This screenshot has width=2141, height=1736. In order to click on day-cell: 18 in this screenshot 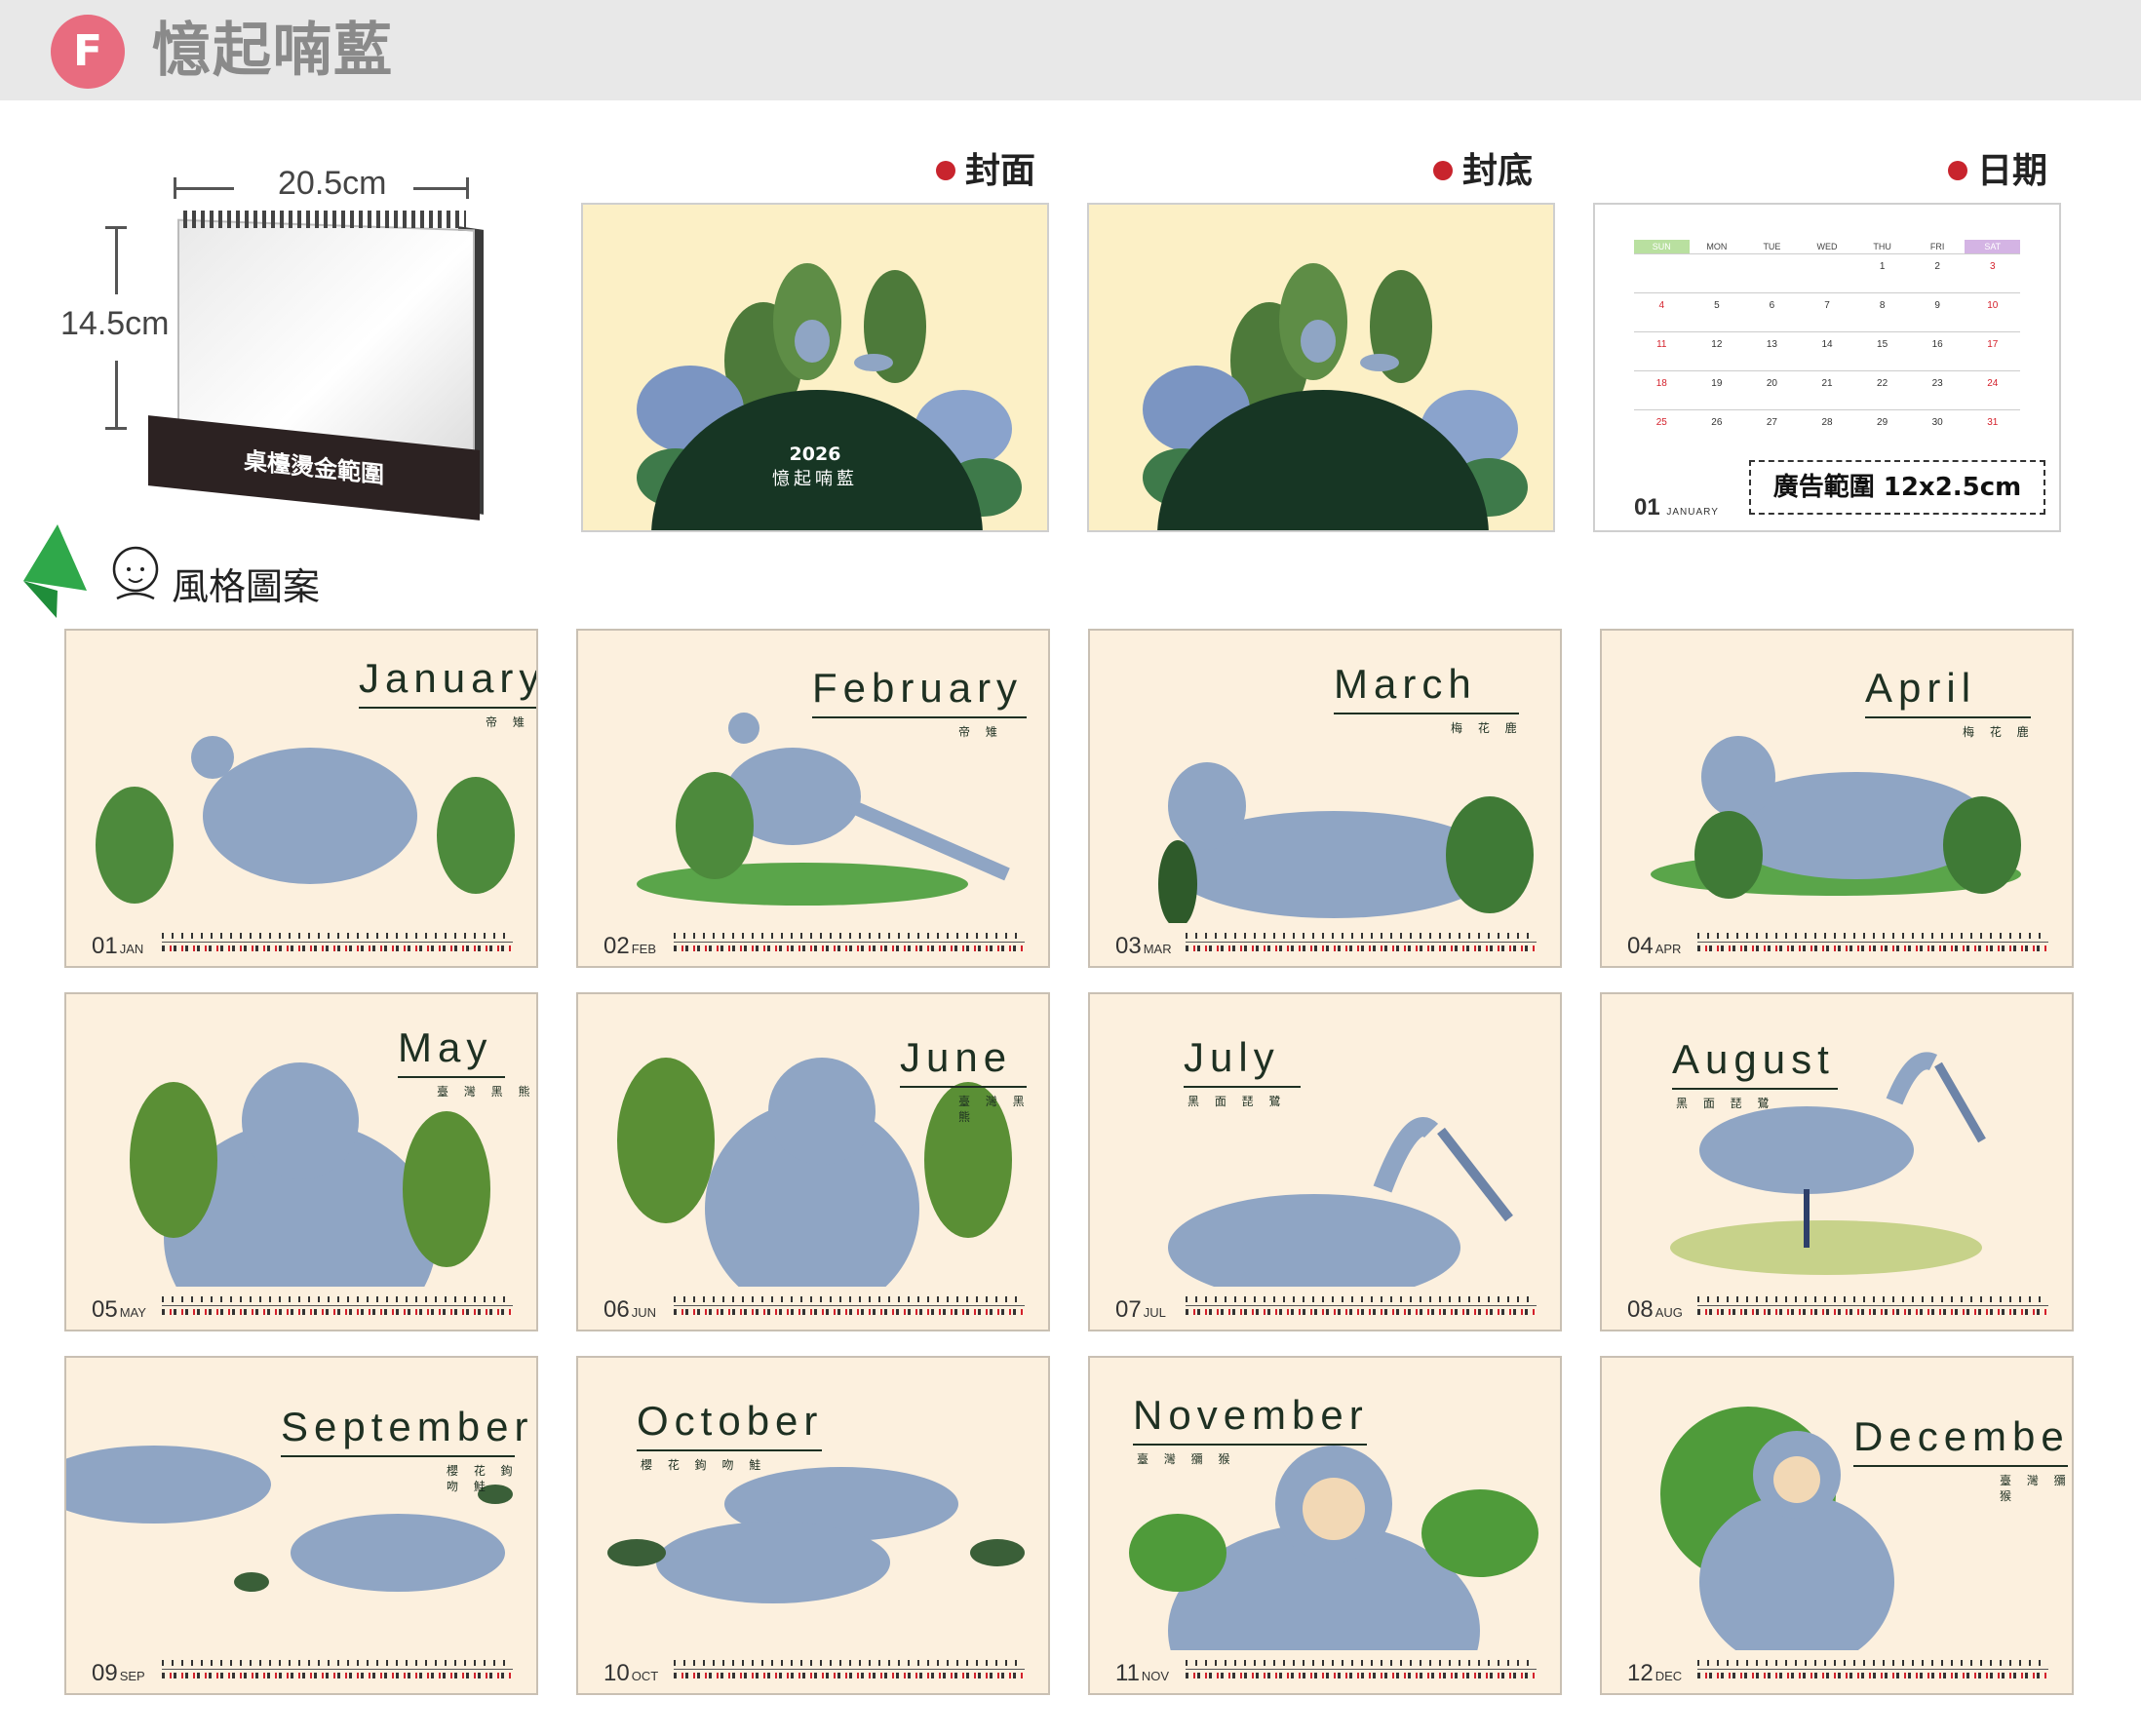, I will do `click(1661, 383)`.